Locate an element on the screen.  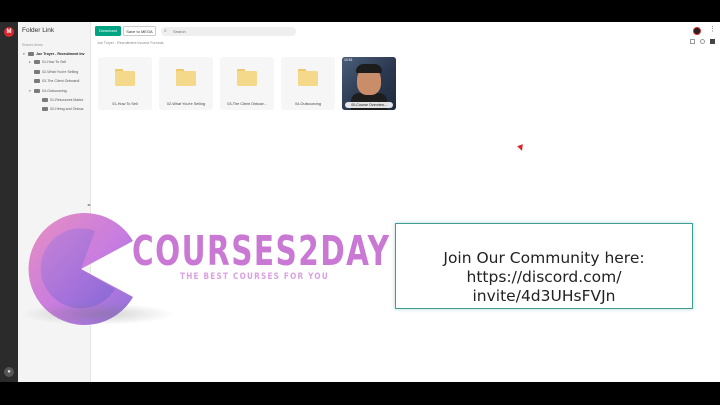
info-icon is located at coordinates (702, 41).